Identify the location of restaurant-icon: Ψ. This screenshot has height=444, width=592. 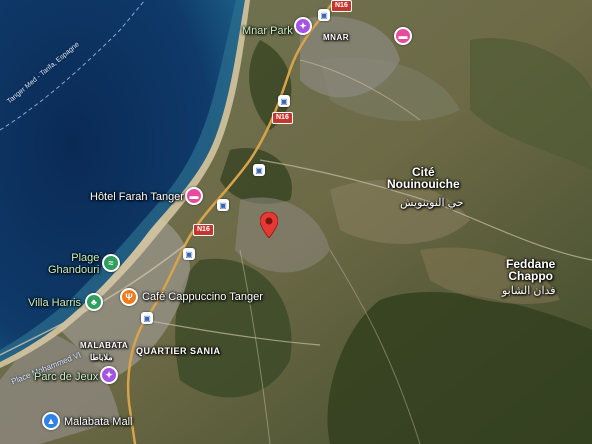
(129, 297).